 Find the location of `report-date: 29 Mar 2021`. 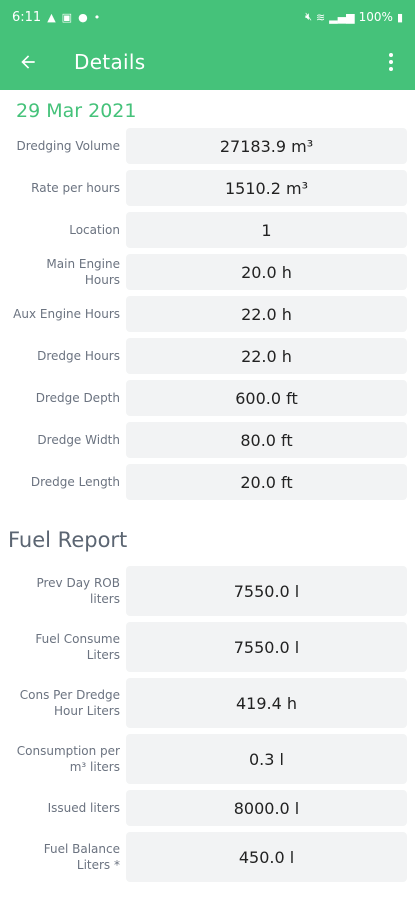

report-date: 29 Mar 2021 is located at coordinates (76, 111).